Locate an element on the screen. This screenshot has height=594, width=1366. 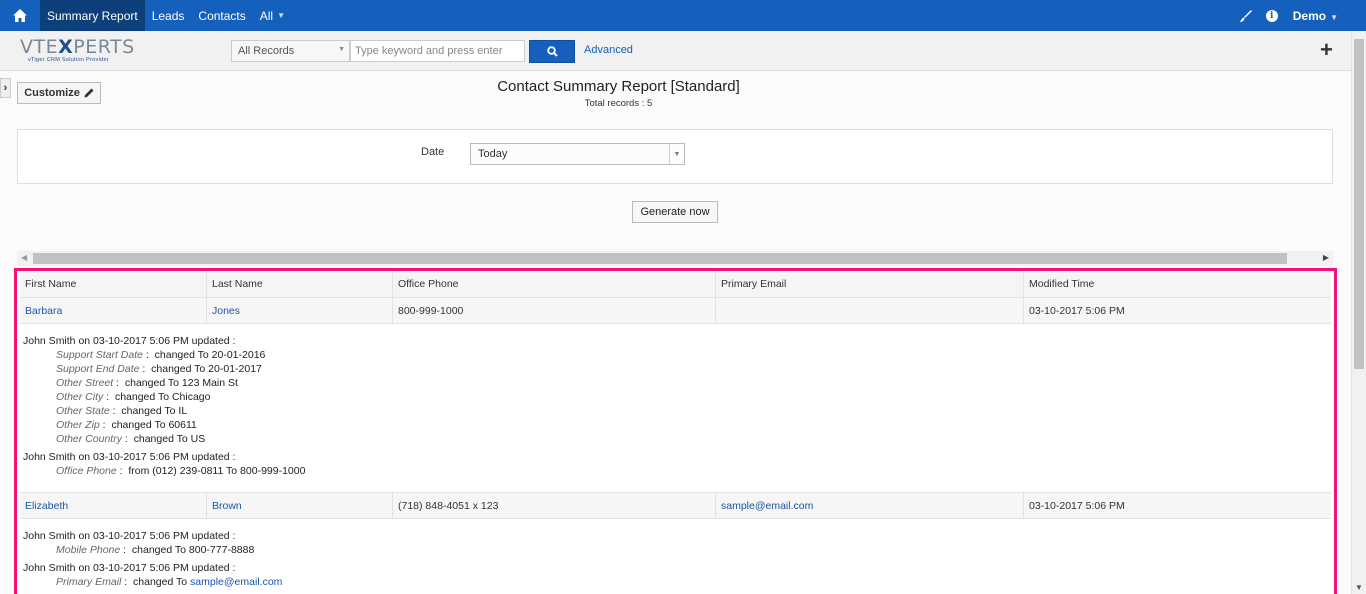
home-button is located at coordinates (20, 15).